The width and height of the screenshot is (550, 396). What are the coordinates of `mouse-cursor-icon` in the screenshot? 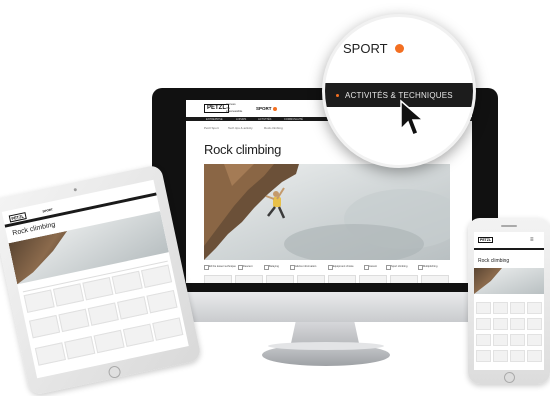 It's located at (413, 117).